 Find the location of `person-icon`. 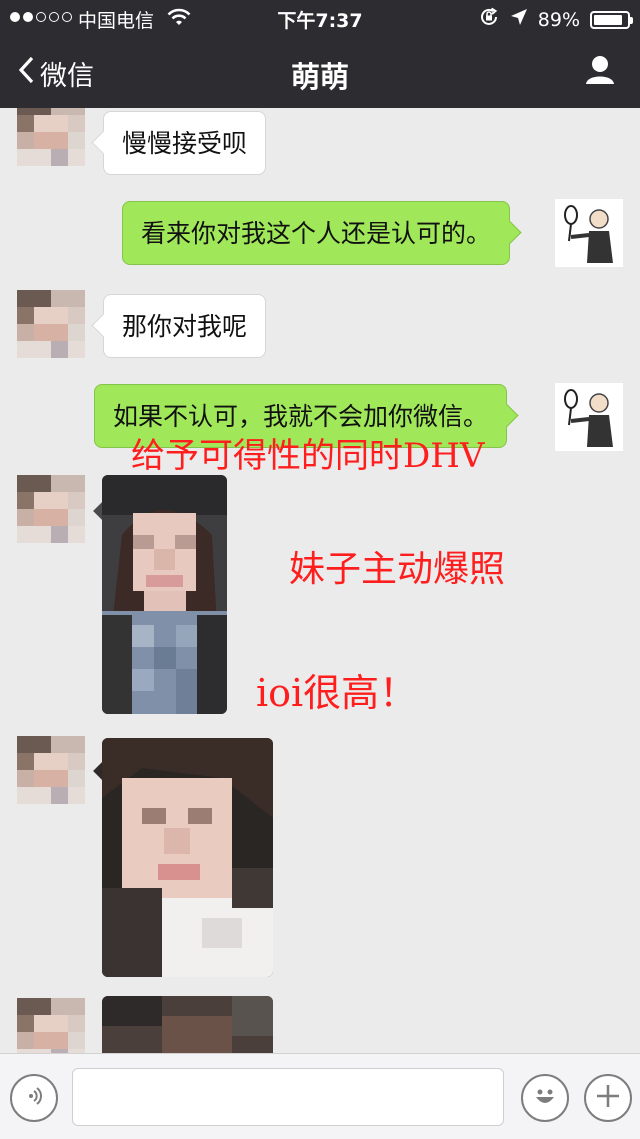

person-icon is located at coordinates (600, 73).